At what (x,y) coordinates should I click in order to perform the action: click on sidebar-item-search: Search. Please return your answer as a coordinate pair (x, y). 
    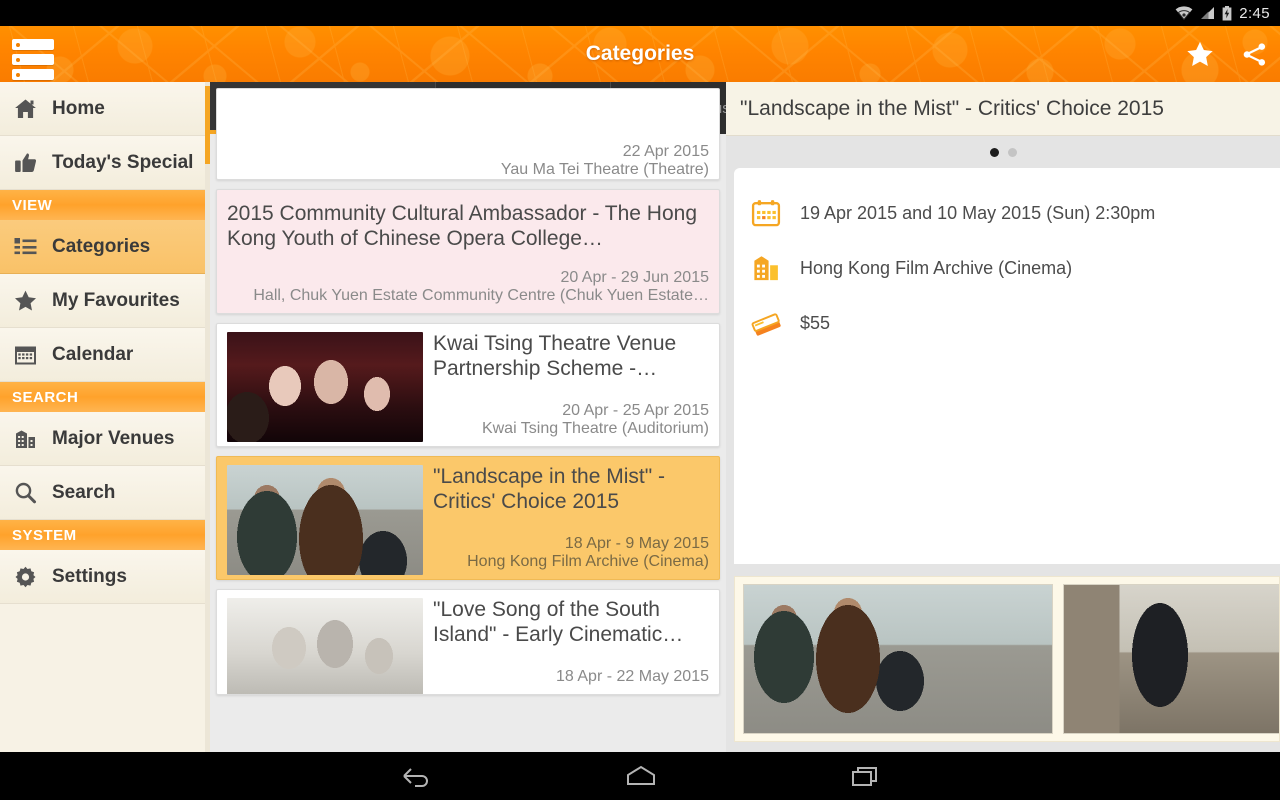
    Looking at the image, I should click on (105, 493).